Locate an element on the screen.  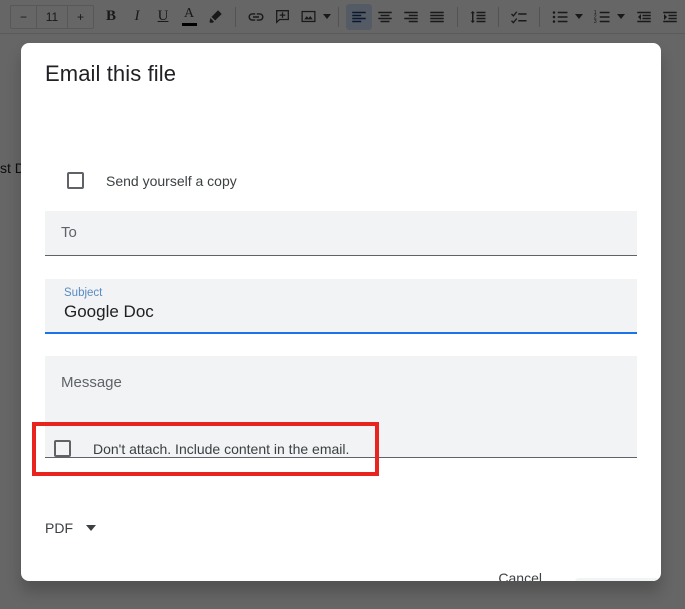
dialog-title: Email this file is located at coordinates (111, 73).